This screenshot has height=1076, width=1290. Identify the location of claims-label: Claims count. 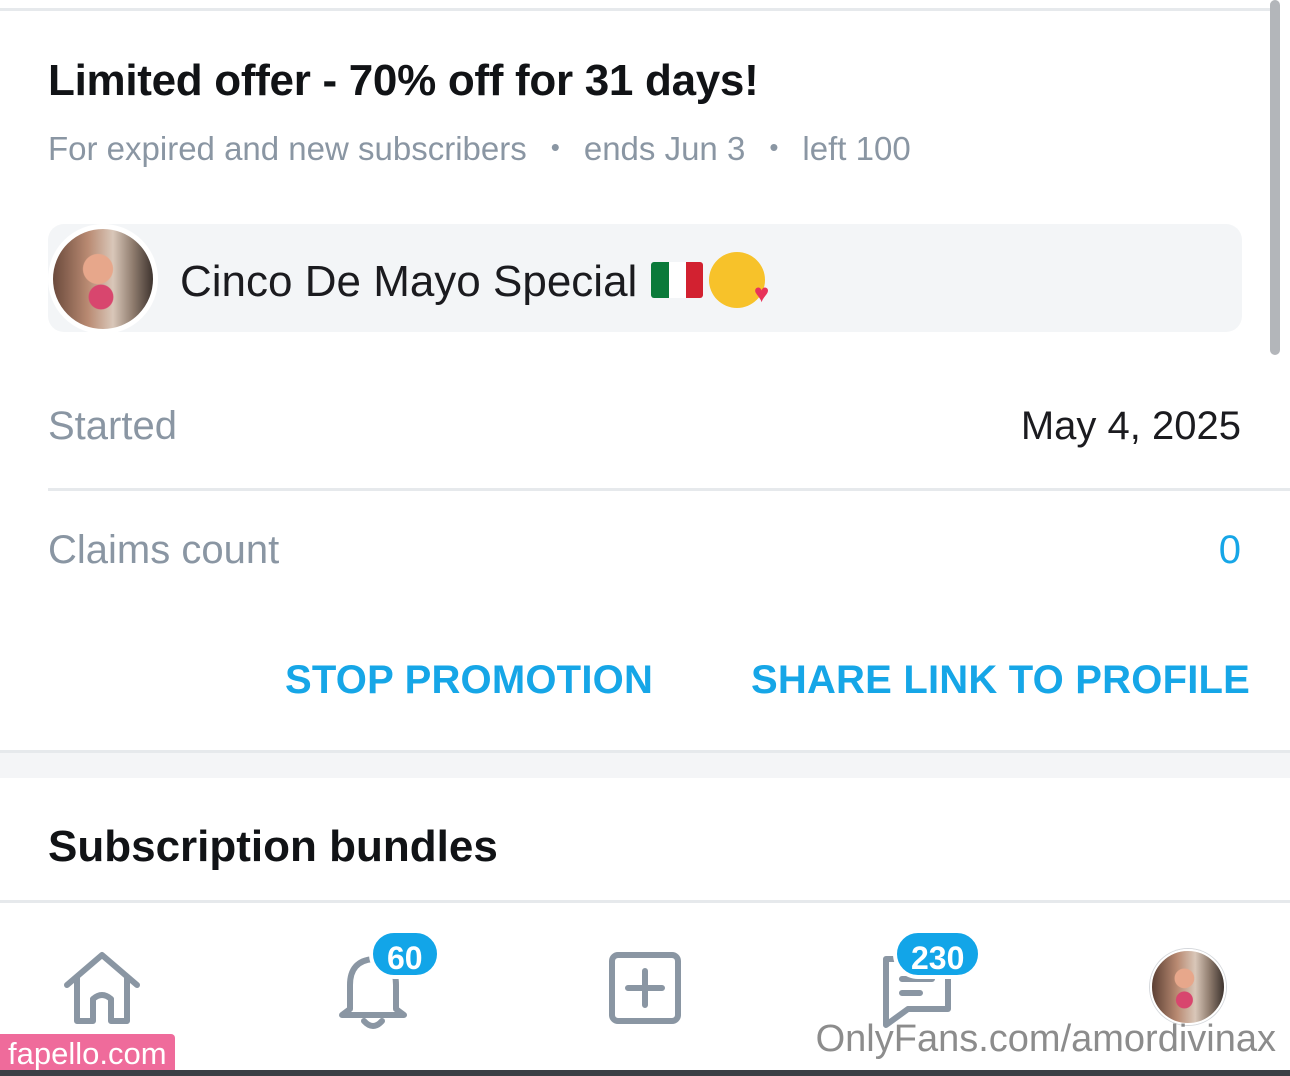
(164, 550).